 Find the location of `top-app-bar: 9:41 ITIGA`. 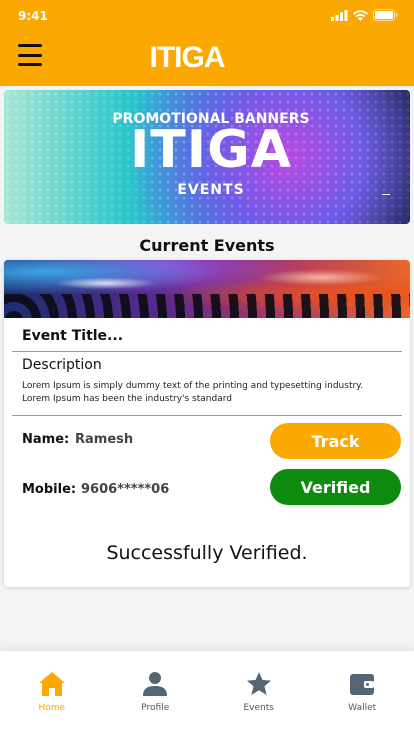

top-app-bar: 9:41 ITIGA is located at coordinates (207, 43).